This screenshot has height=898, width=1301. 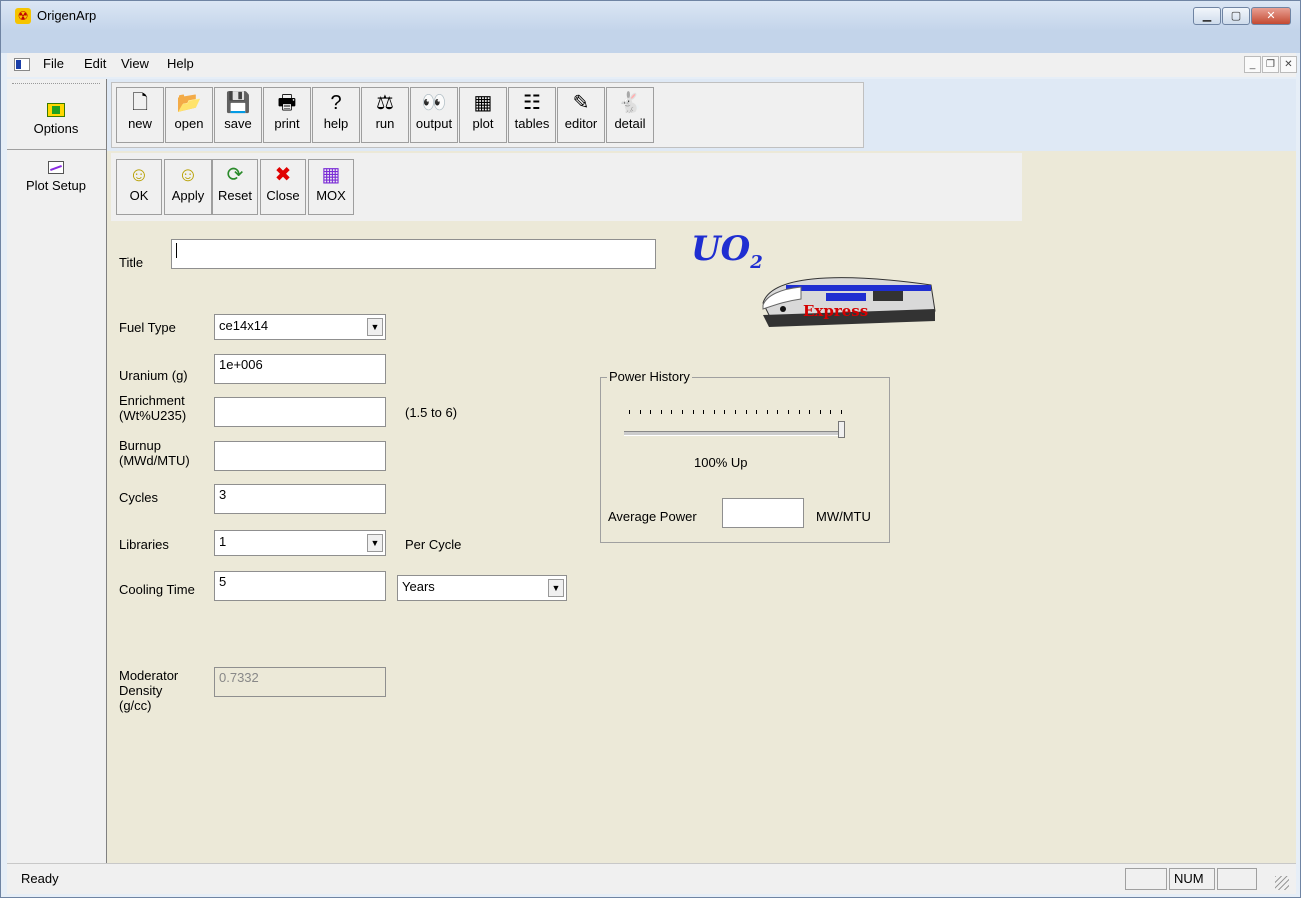 I want to click on fuel-type-select: ce14x14 ▼, so click(x=300, y=327).